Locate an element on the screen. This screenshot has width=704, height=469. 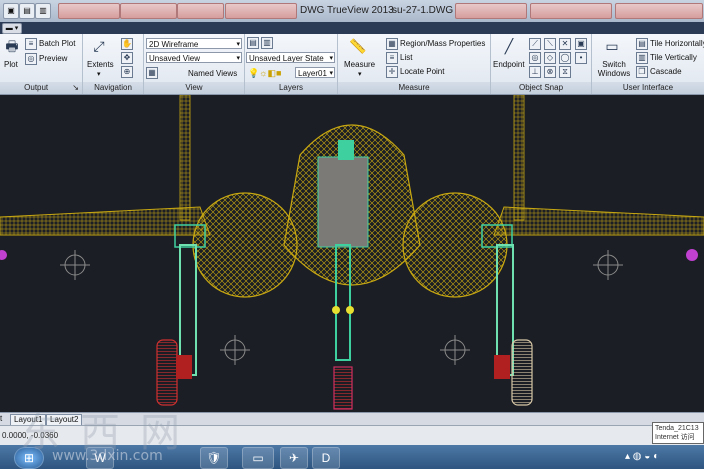
batch-plot-icon: ≡ is located at coordinates (31, 44).